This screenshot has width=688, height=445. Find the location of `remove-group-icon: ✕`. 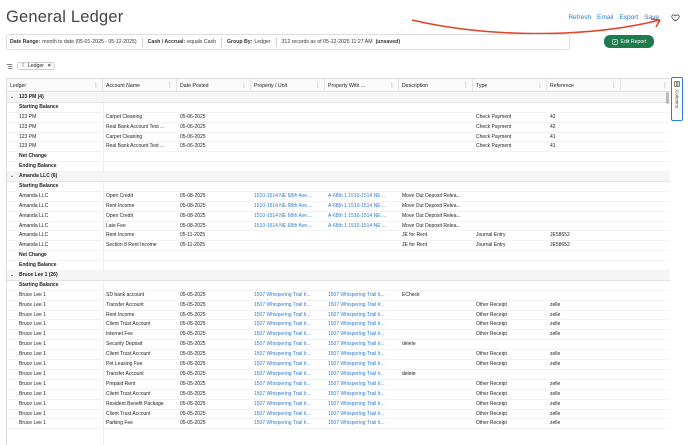

remove-group-icon: ✕ is located at coordinates (49, 66).